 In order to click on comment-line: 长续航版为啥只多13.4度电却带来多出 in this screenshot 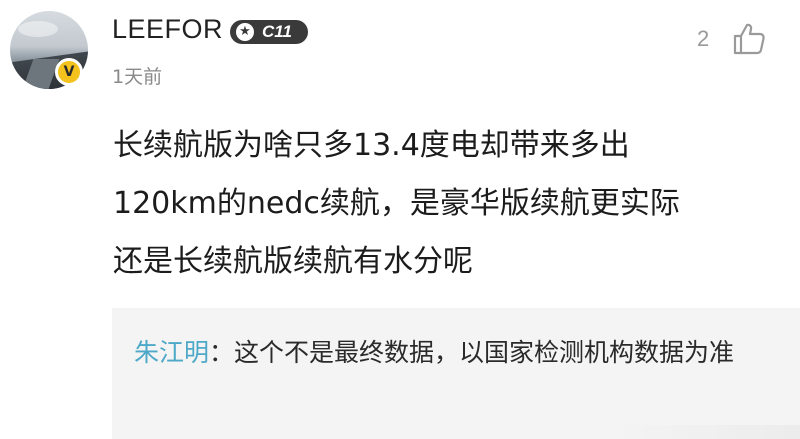, I will do `click(371, 145)`.